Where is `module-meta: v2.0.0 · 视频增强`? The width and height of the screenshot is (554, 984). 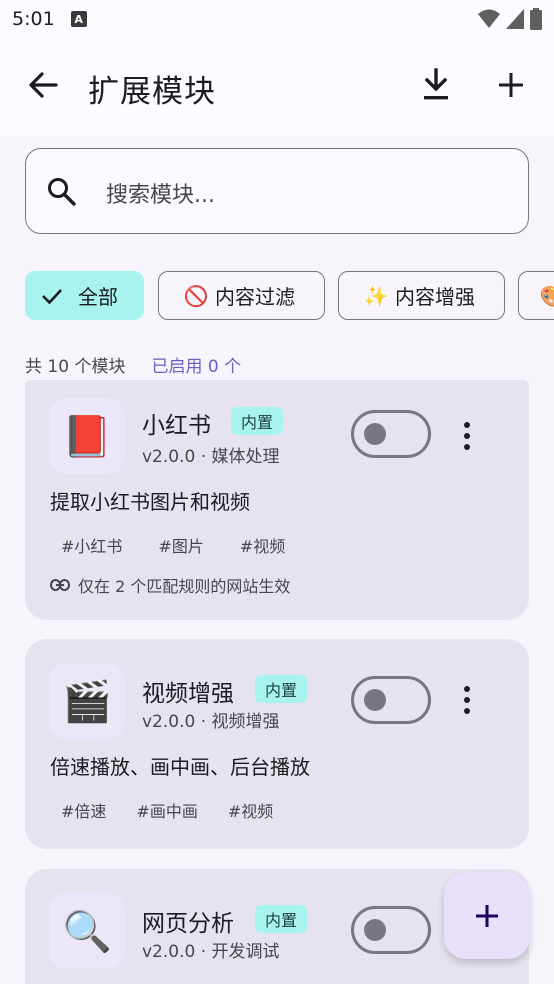
module-meta: v2.0.0 · 视频增强 is located at coordinates (211, 722).